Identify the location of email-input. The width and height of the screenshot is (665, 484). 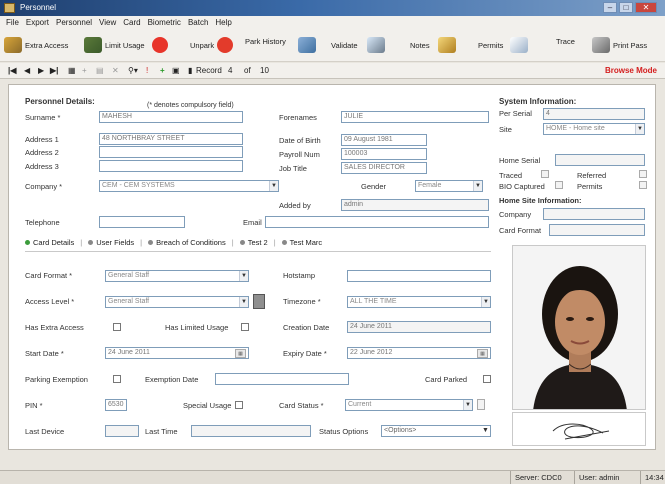
(377, 222).